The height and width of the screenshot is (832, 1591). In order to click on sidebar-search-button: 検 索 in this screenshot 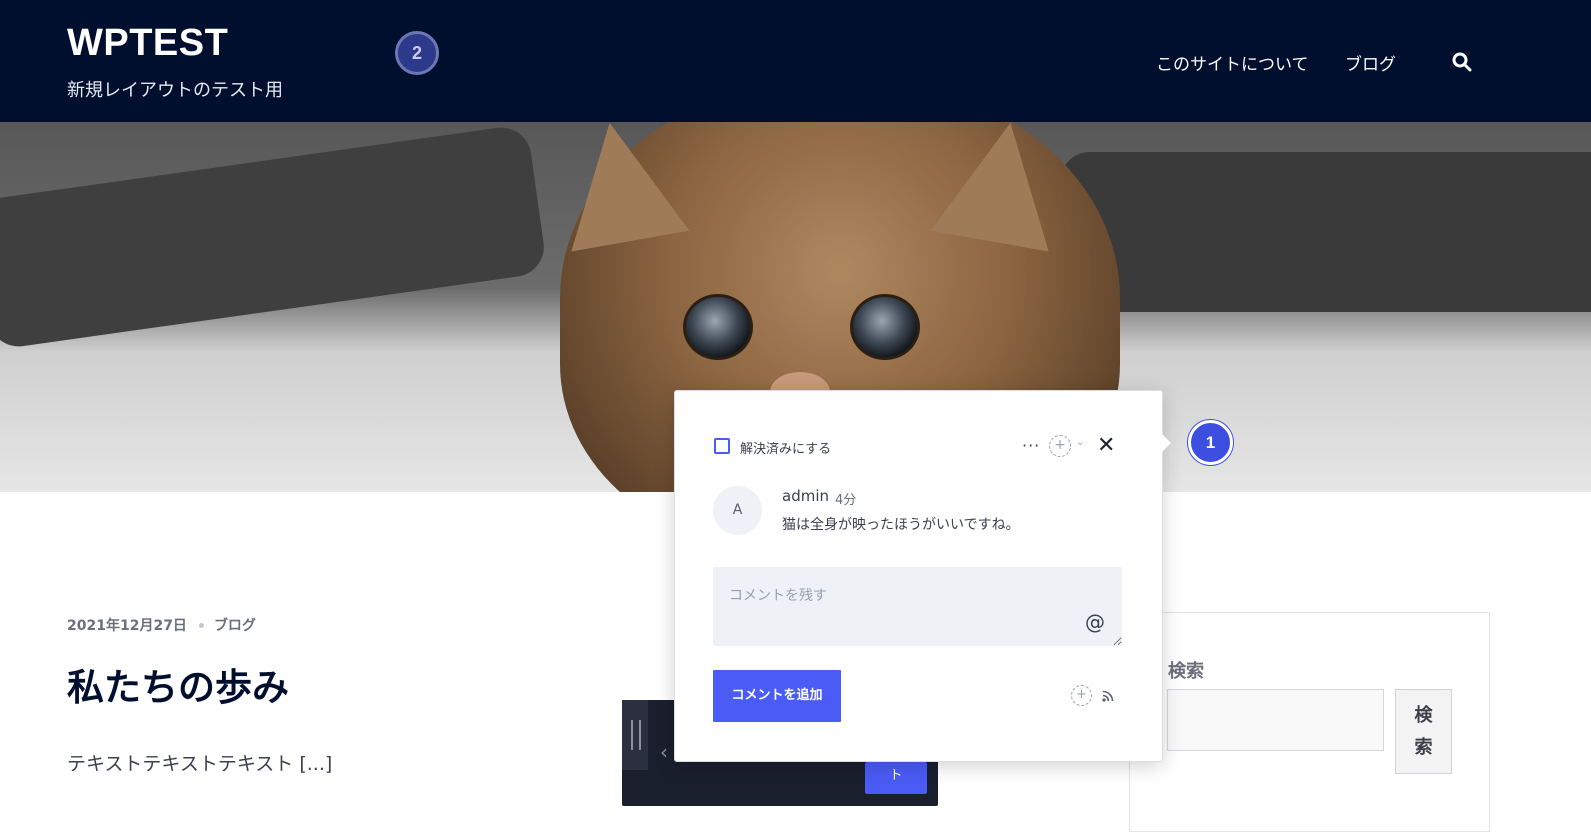, I will do `click(1423, 731)`.